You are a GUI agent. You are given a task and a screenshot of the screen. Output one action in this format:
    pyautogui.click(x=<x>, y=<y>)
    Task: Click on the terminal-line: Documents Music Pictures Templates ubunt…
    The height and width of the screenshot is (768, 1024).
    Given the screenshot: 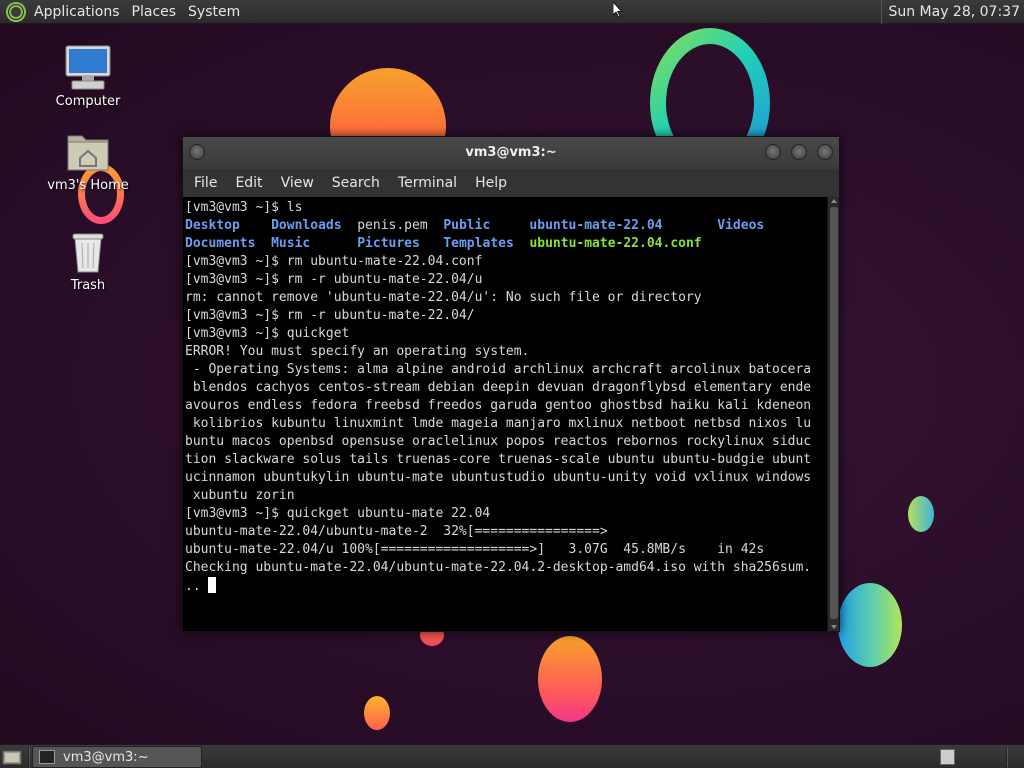 What is the action you would take?
    pyautogui.click(x=506, y=244)
    